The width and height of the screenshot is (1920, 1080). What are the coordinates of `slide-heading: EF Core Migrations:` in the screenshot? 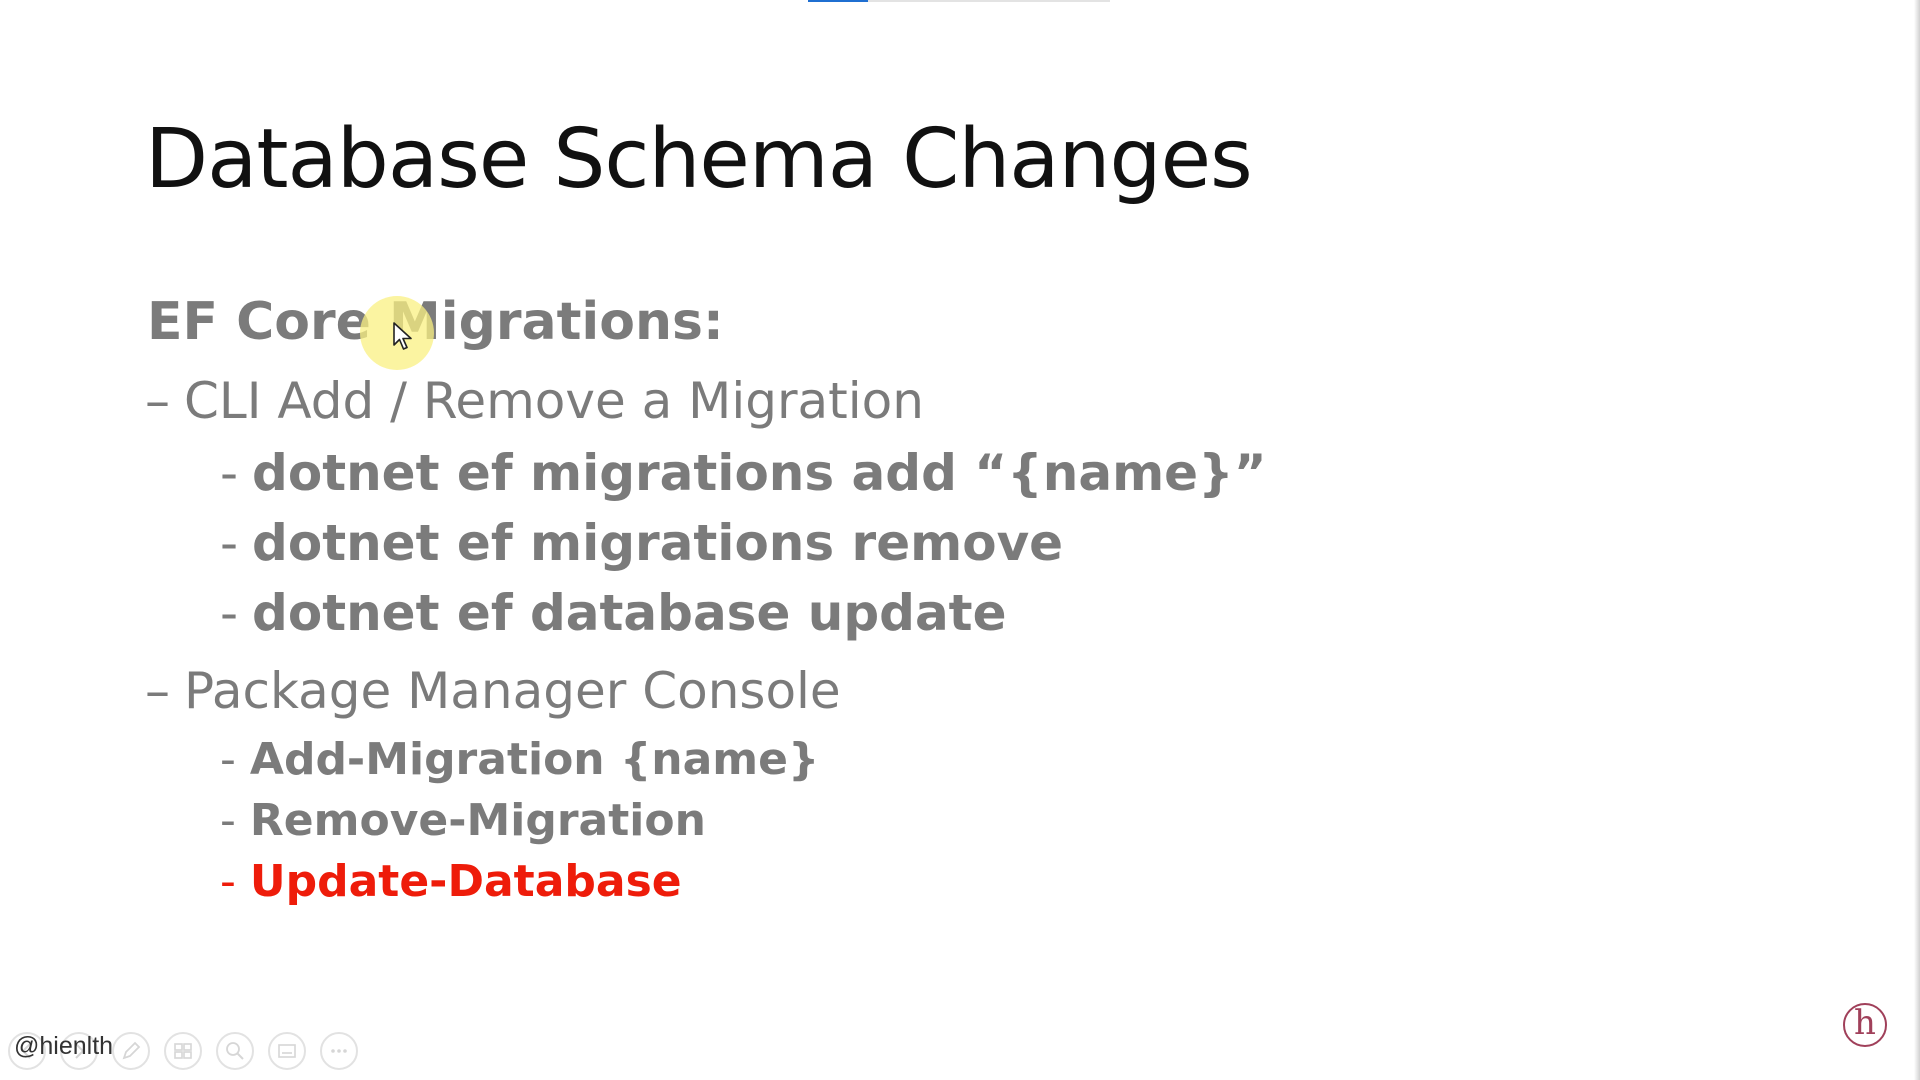 It's located at (435, 322).